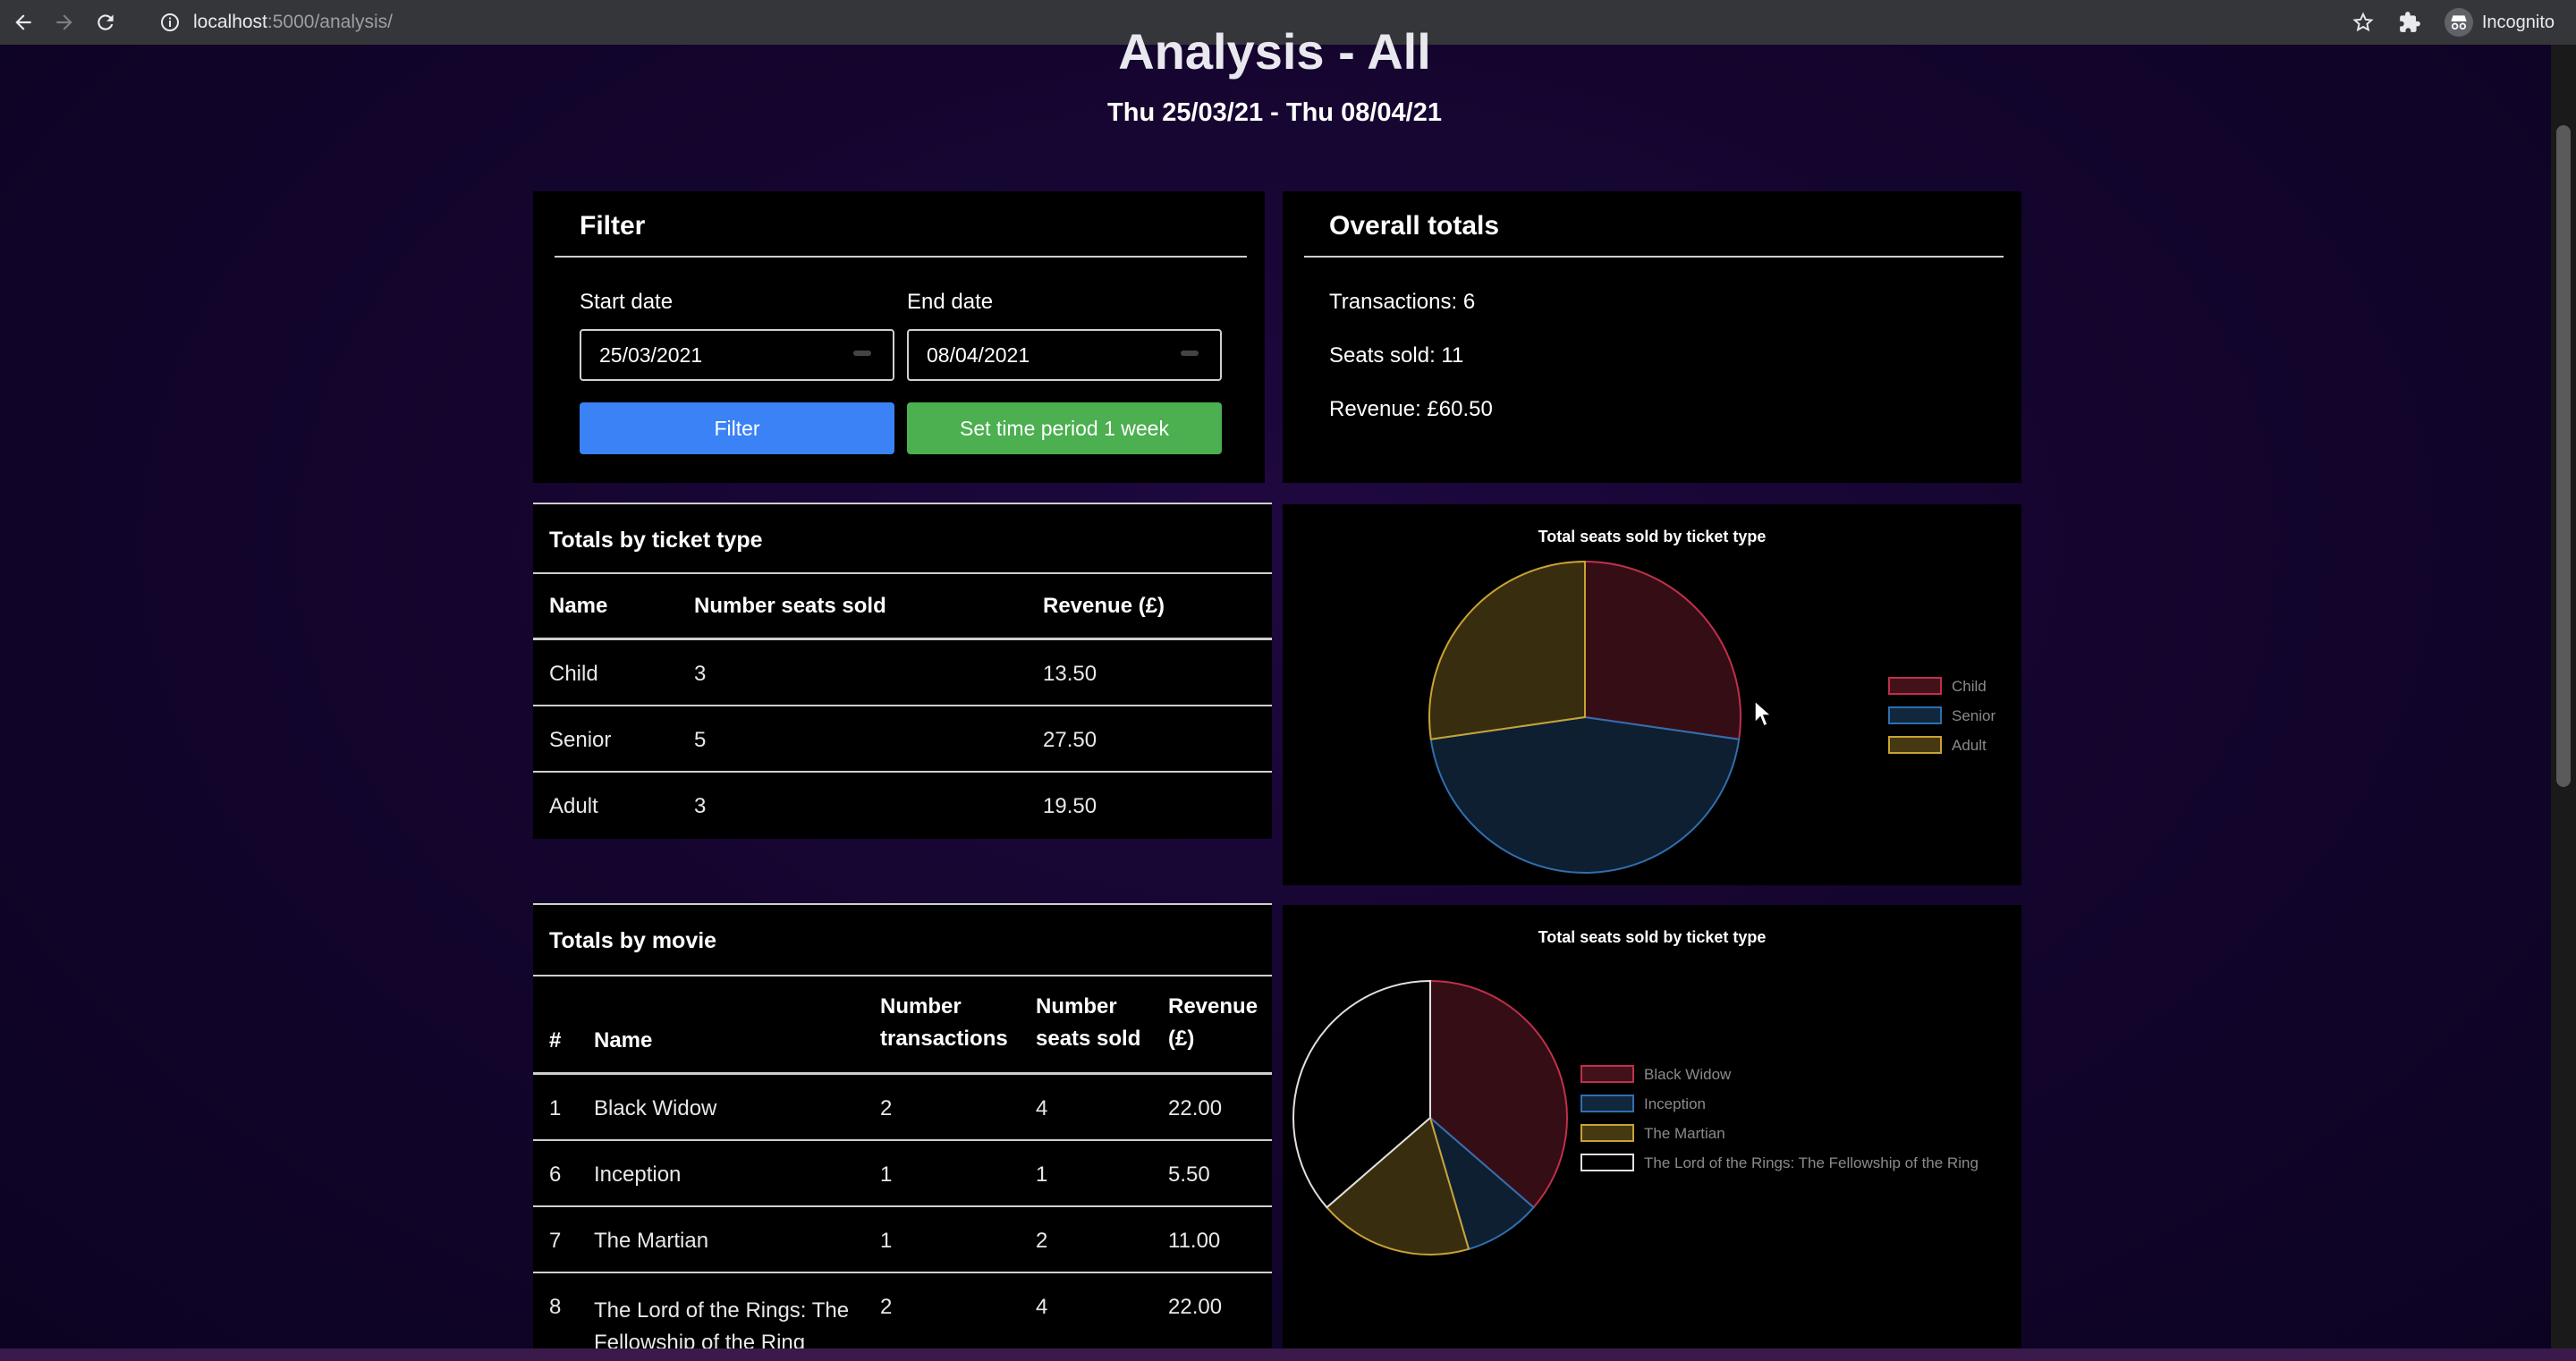 The image size is (2576, 1361). Describe the element at coordinates (902, 806) in the screenshot. I see `table-row: Adult 3 19.50` at that location.